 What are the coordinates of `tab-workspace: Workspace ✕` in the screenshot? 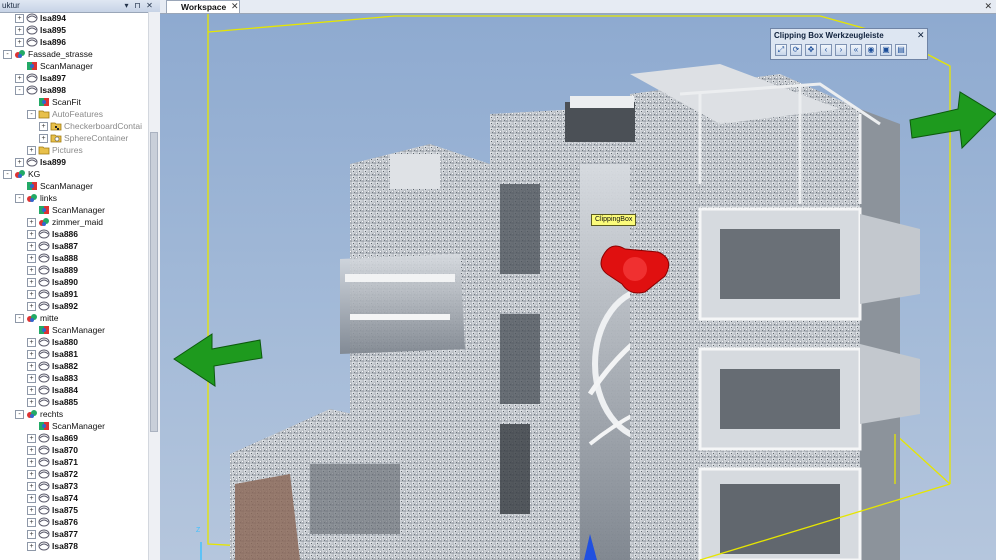 It's located at (203, 6).